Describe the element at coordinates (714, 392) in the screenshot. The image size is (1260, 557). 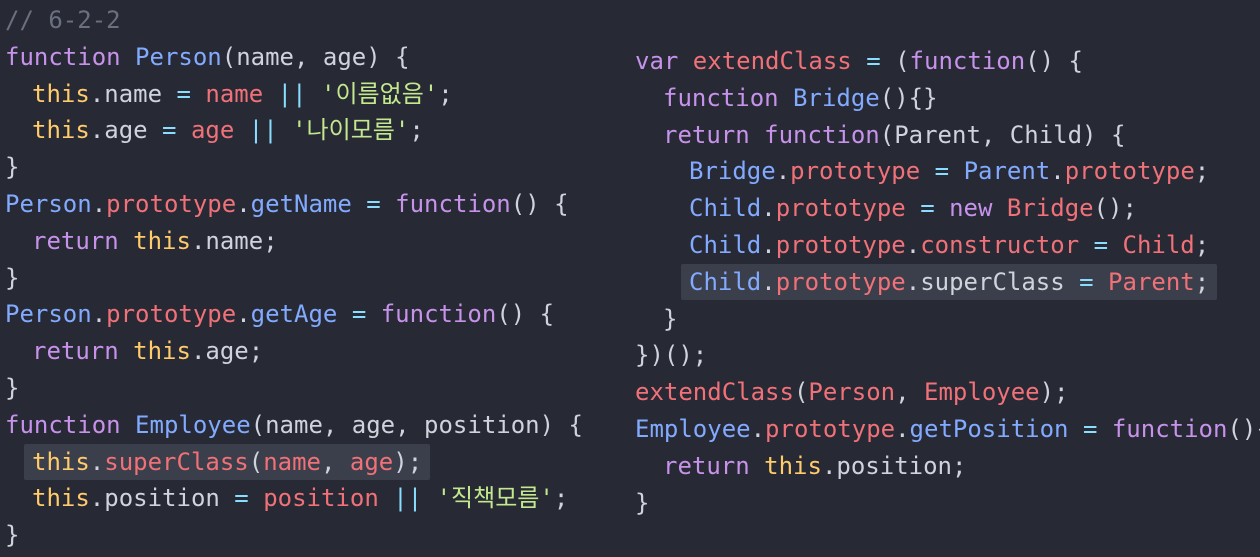
I see `code-token: extendClass` at that location.